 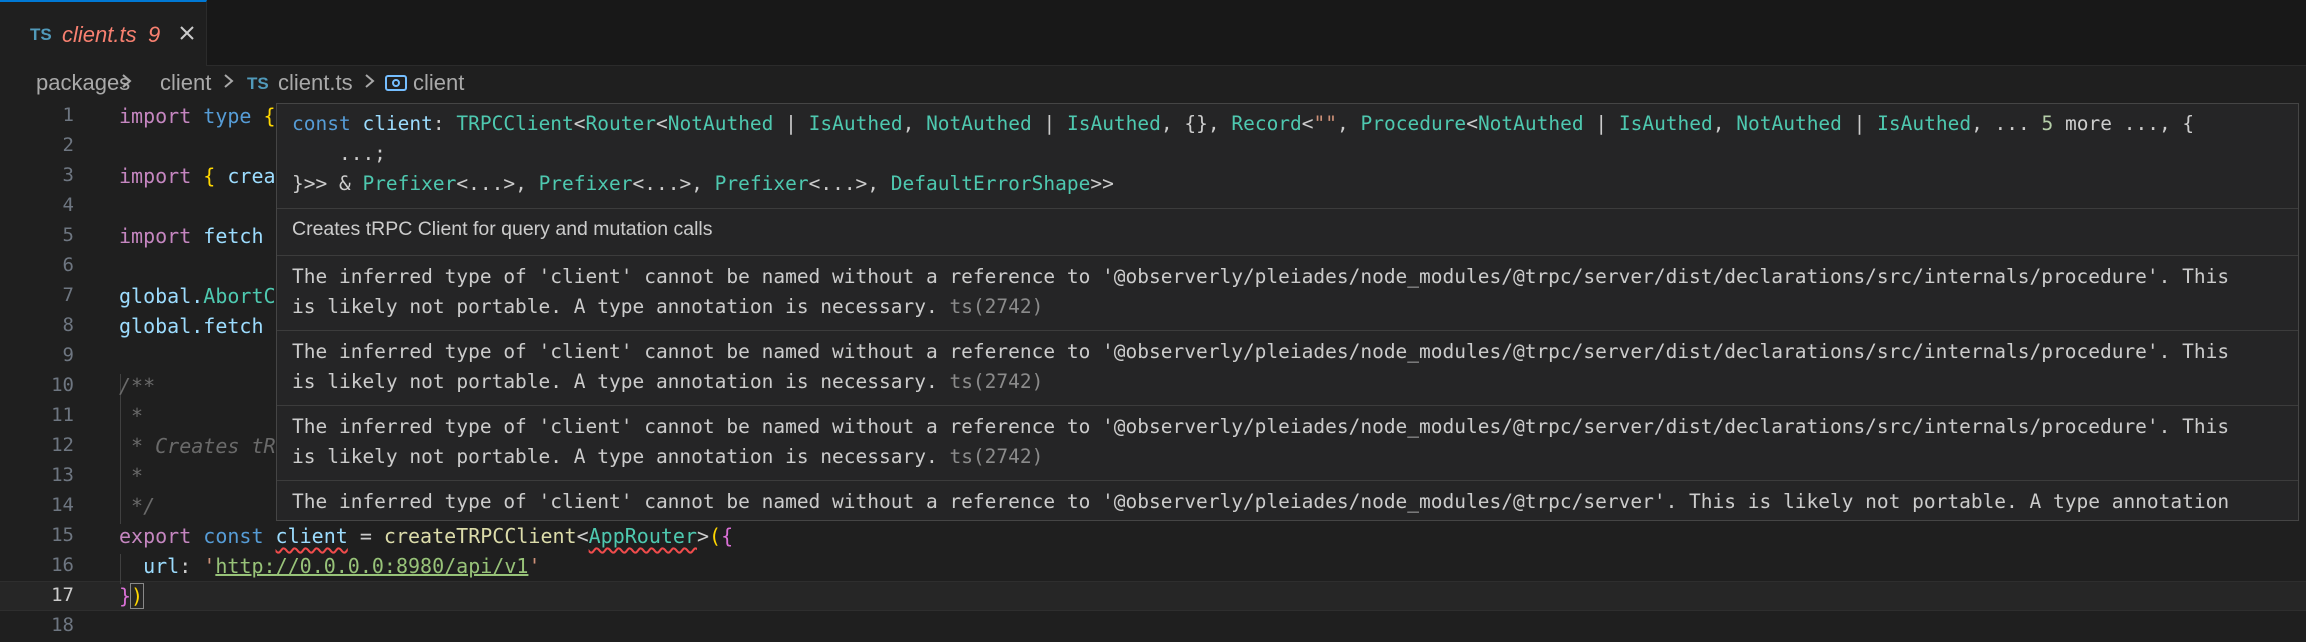 I want to click on code-line-13: *, so click(x=131, y=476).